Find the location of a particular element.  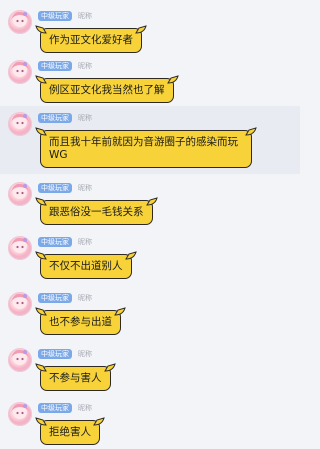

chat-message: 中级玩家 昵称 而且我十年前就因为音游圈子的感染而玩WG is located at coordinates (150, 140).